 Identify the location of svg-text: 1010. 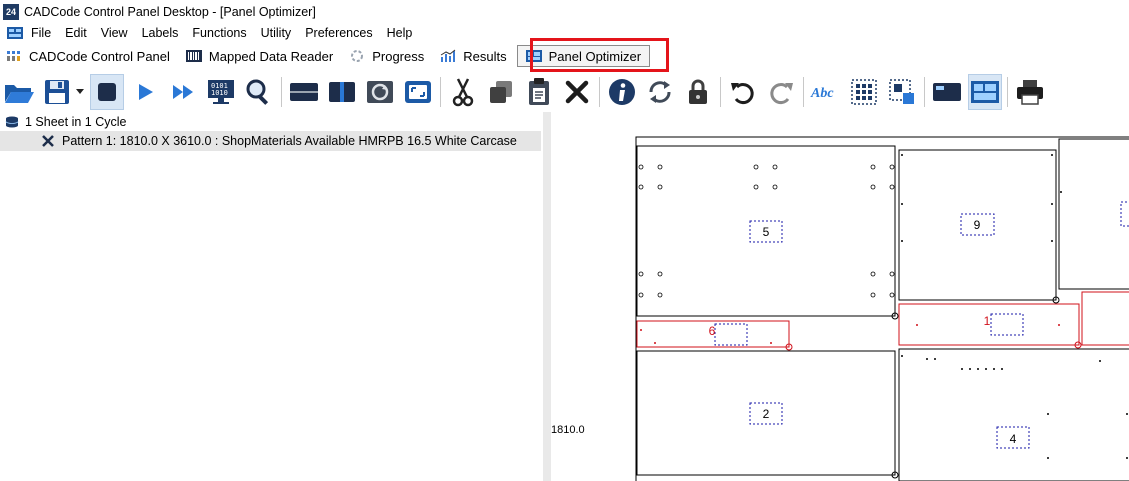
(219, 93).